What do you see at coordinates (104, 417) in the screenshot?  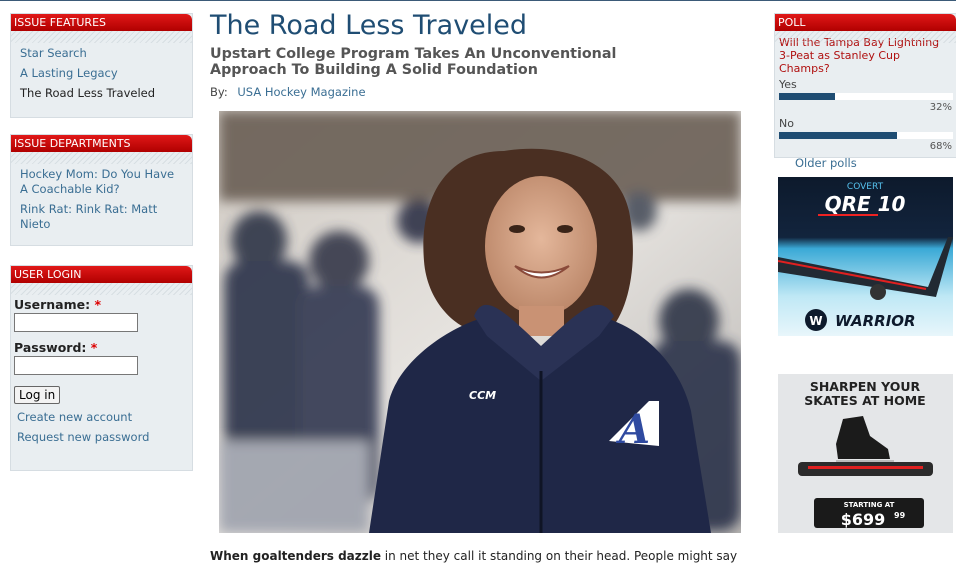 I see `create-account-link: Create new account` at bounding box center [104, 417].